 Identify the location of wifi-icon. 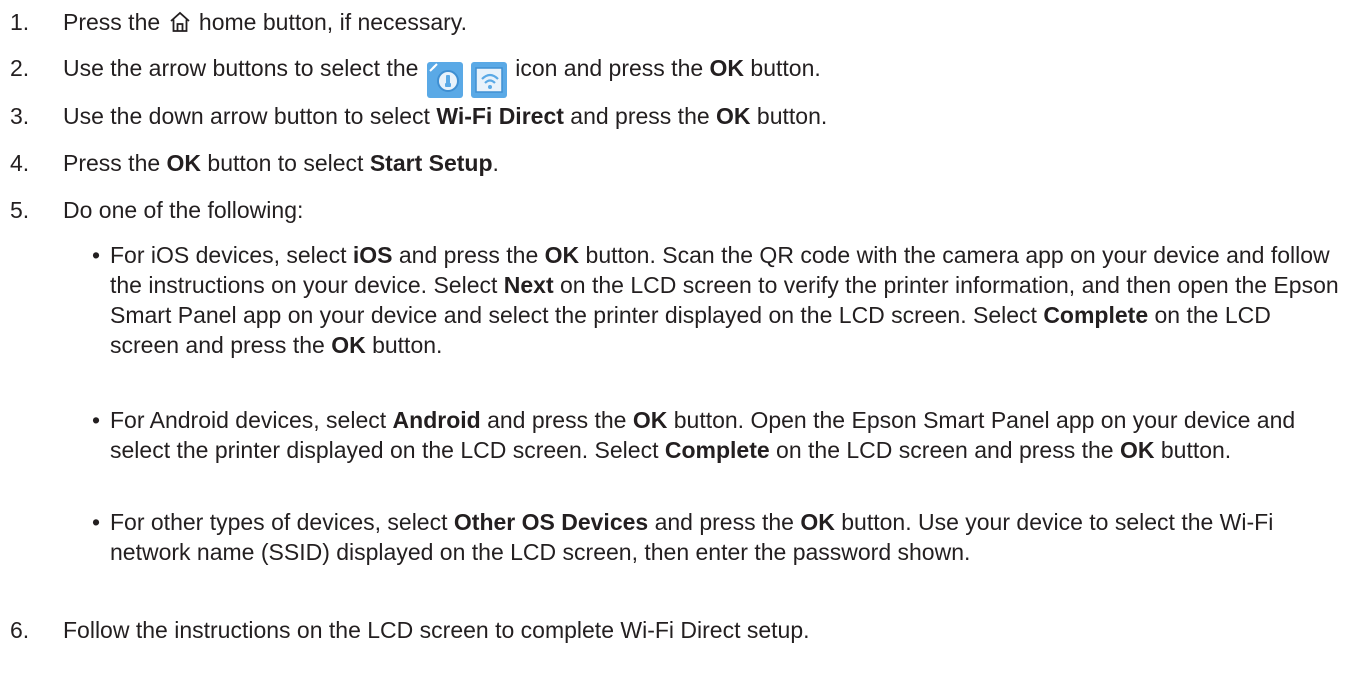
(488, 79).